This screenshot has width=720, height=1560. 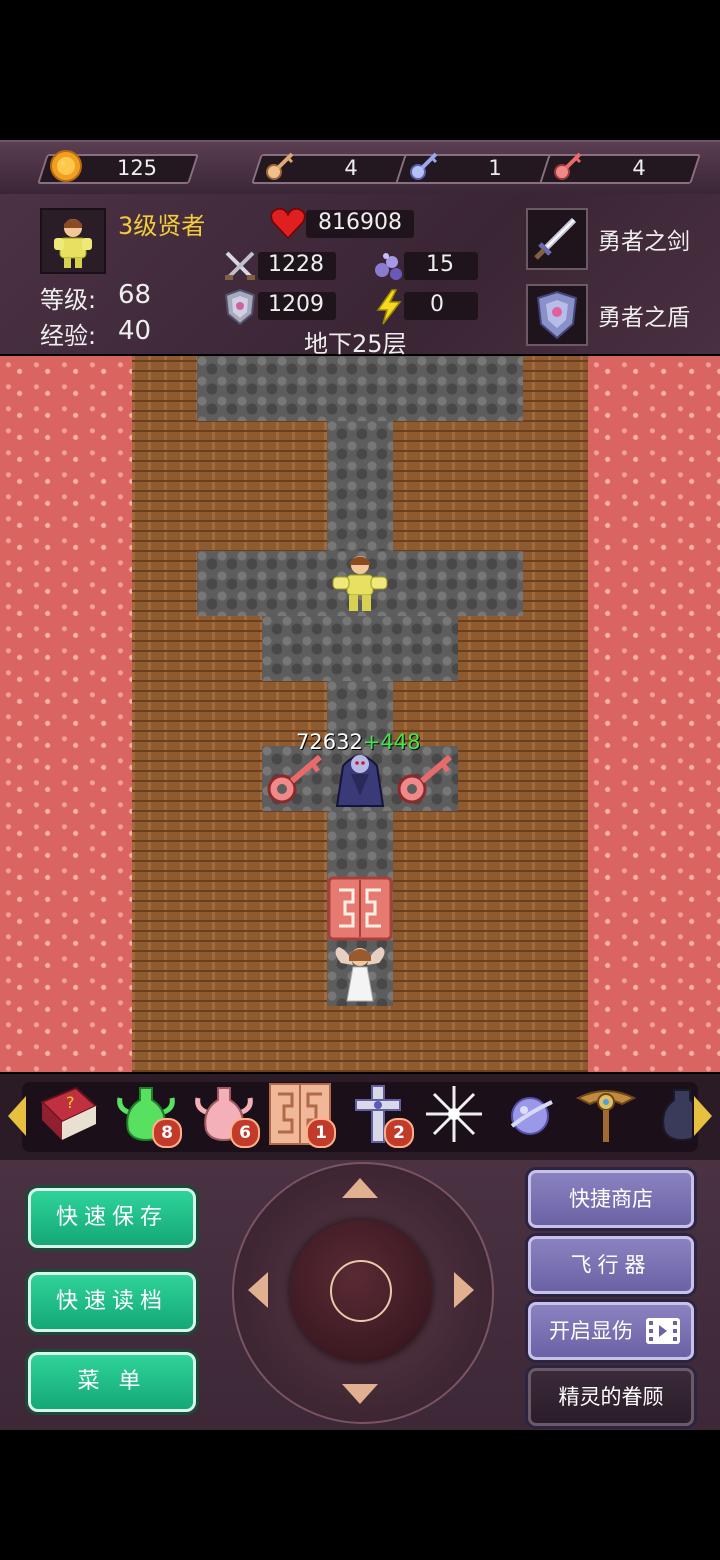 What do you see at coordinates (351, 168) in the screenshot?
I see `yellow-key-value: 4` at bounding box center [351, 168].